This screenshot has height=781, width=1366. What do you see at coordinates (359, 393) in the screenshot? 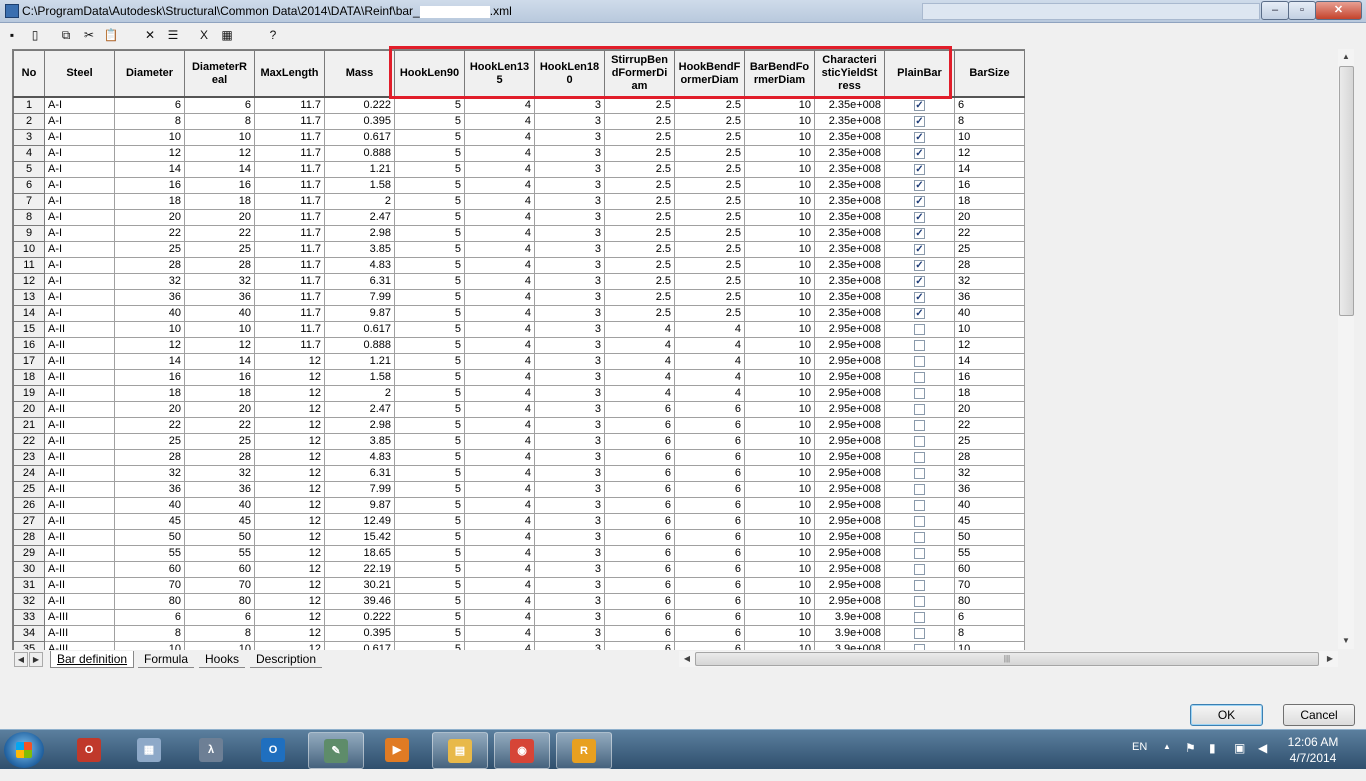
I see `table-cell: 2` at bounding box center [359, 393].